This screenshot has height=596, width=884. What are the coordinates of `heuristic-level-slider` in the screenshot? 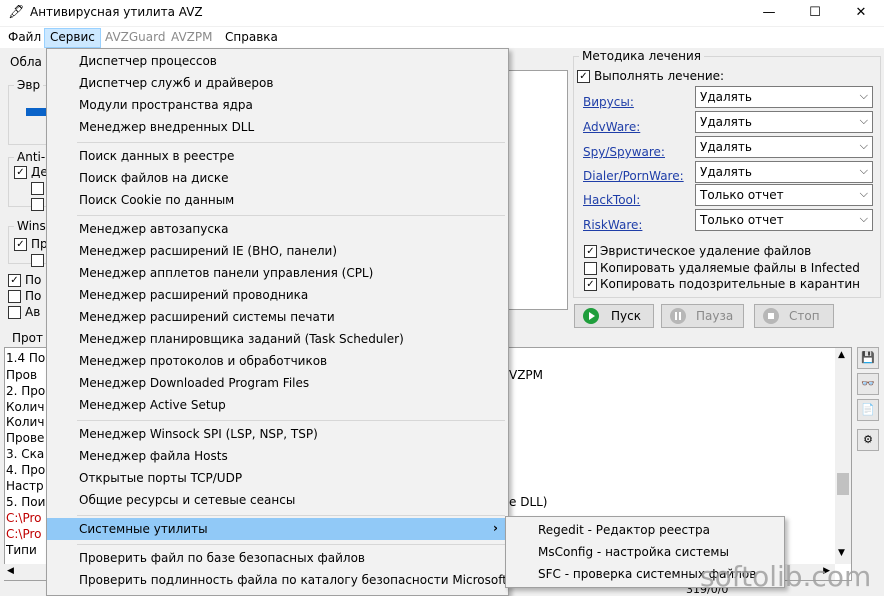 It's located at (36, 112).